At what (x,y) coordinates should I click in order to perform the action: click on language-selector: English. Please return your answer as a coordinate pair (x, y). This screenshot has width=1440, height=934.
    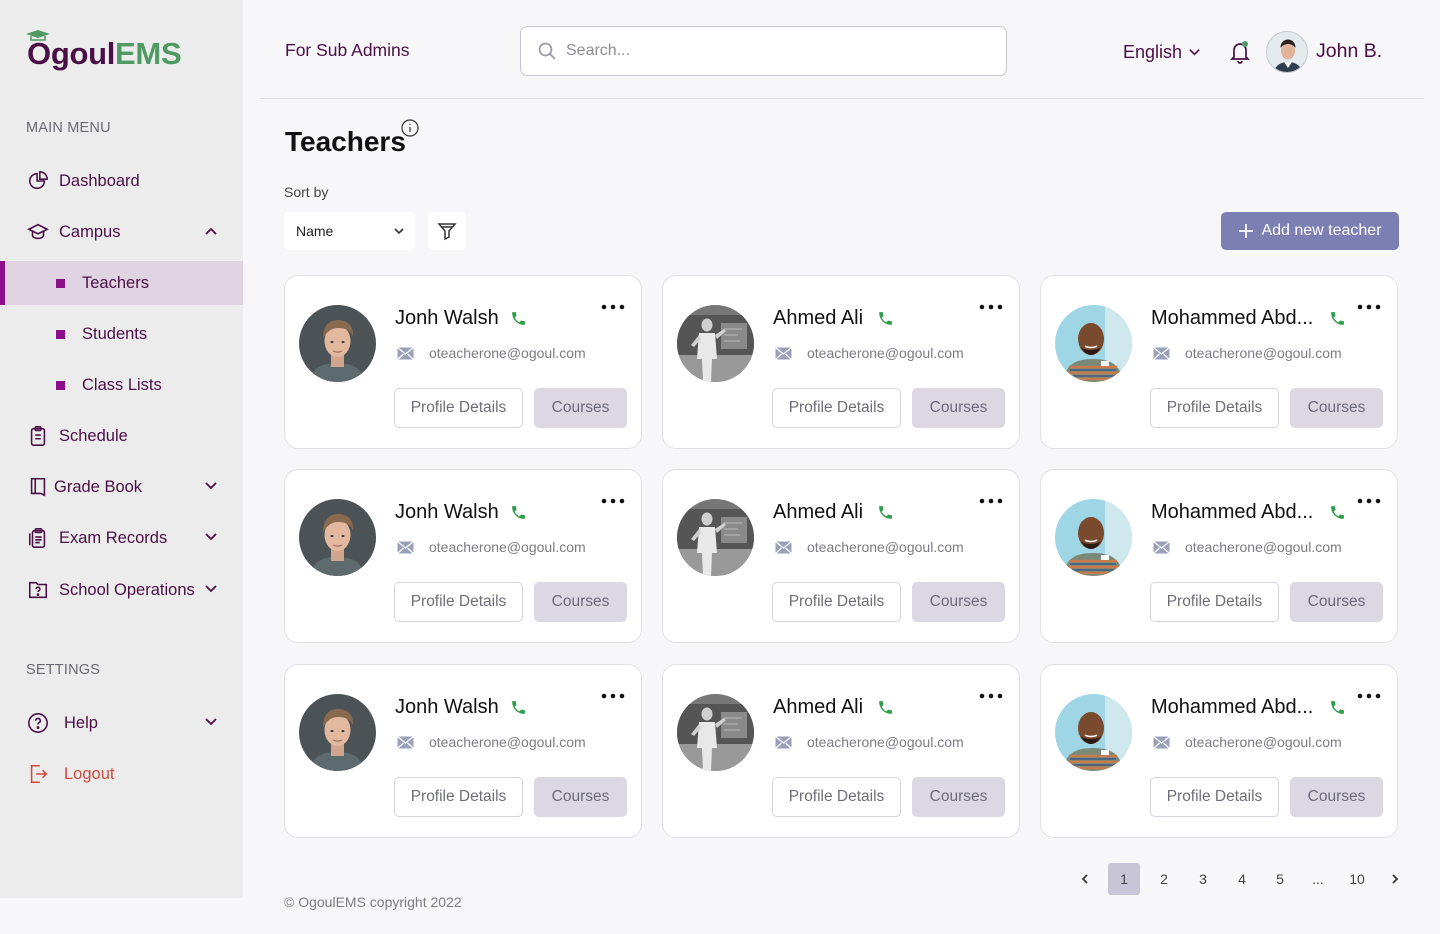
    Looking at the image, I should click on (1162, 52).